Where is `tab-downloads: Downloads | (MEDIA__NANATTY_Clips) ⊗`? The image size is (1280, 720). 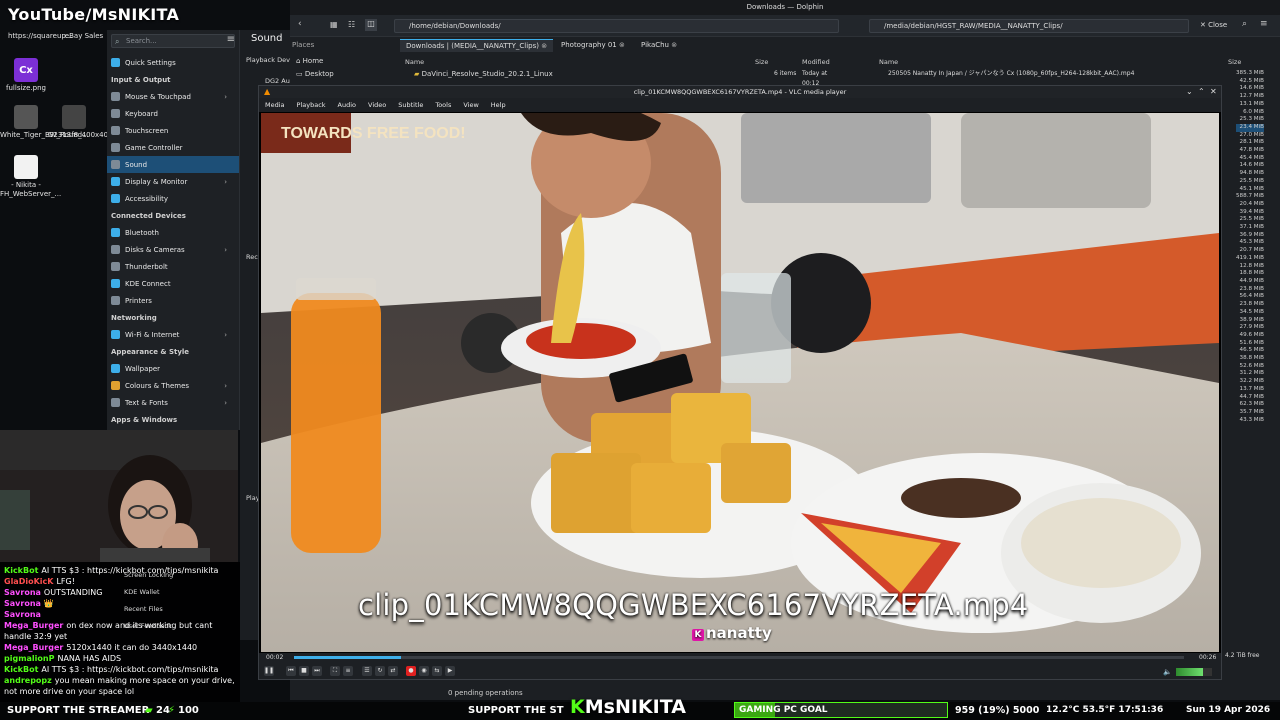
tab-downloads: Downloads | (MEDIA__NANATTY_Clips) ⊗ is located at coordinates (477, 45).